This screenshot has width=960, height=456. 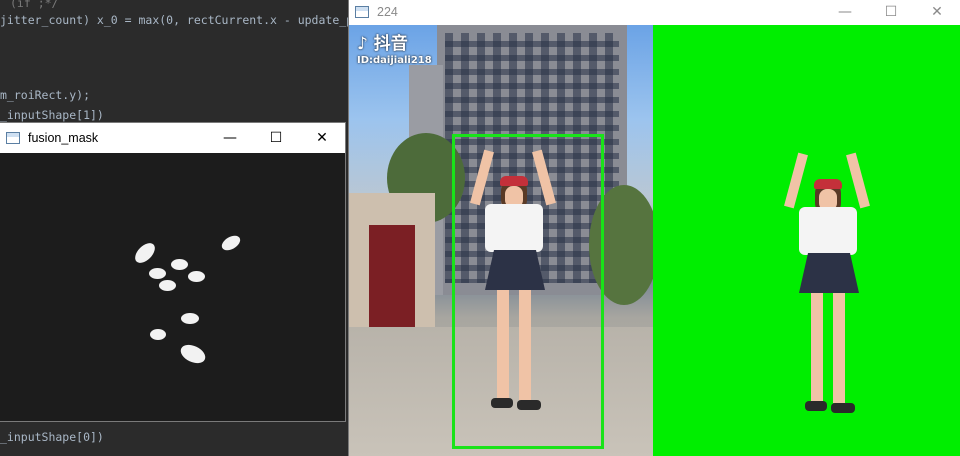 What do you see at coordinates (394, 60) in the screenshot?
I see `douyin-id: ID:daijiali218` at bounding box center [394, 60].